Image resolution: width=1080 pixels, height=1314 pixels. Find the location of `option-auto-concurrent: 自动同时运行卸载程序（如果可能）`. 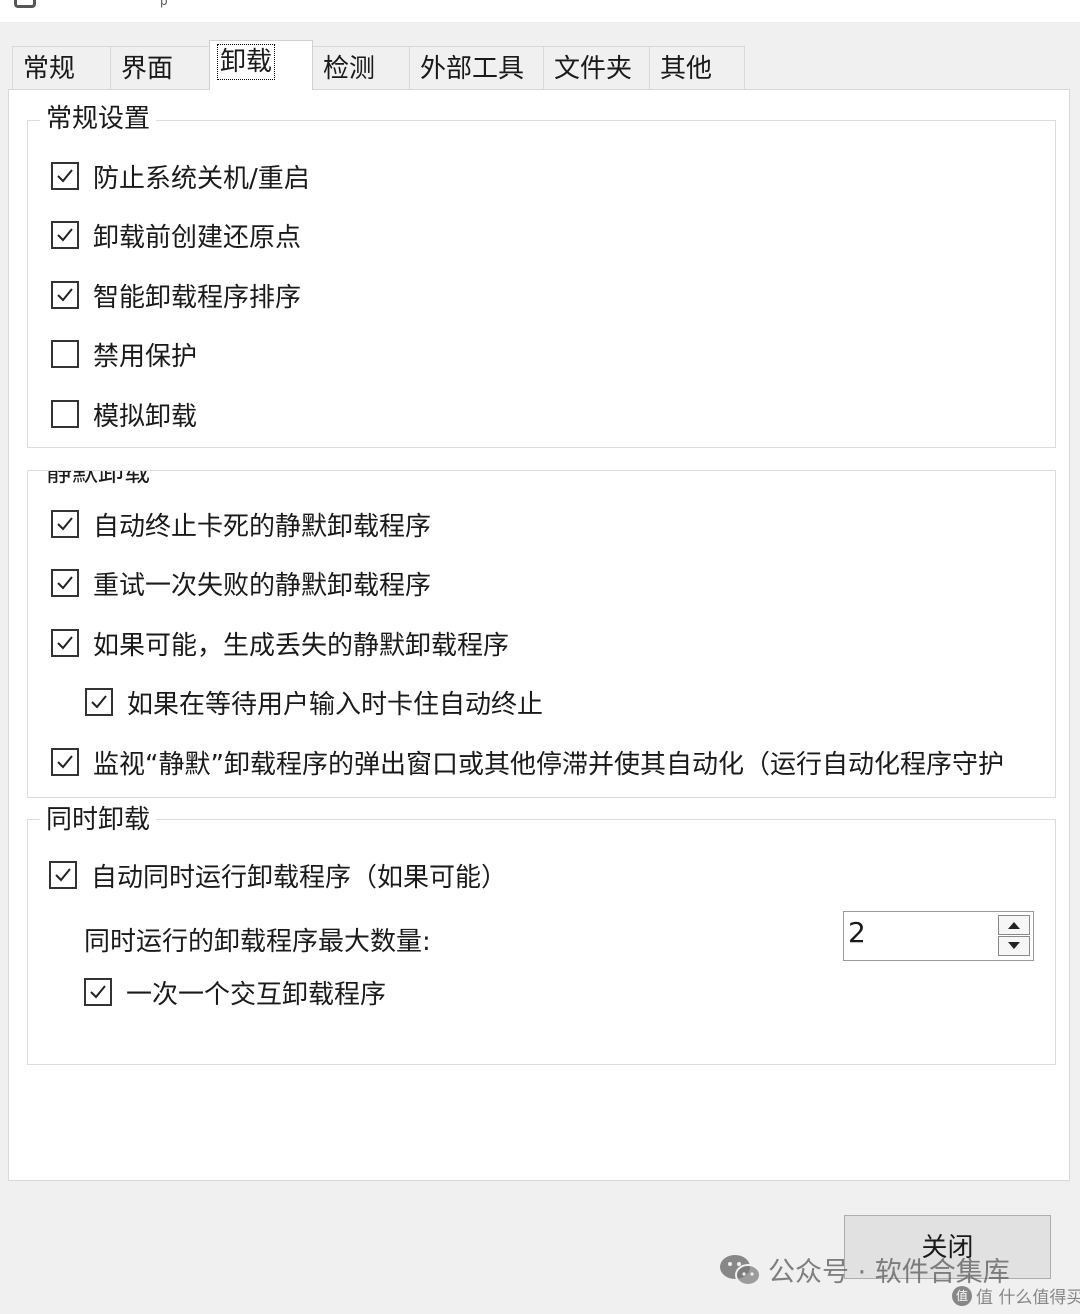

option-auto-concurrent: 自动同时运行卸载程序（如果可能） is located at coordinates (278, 875).